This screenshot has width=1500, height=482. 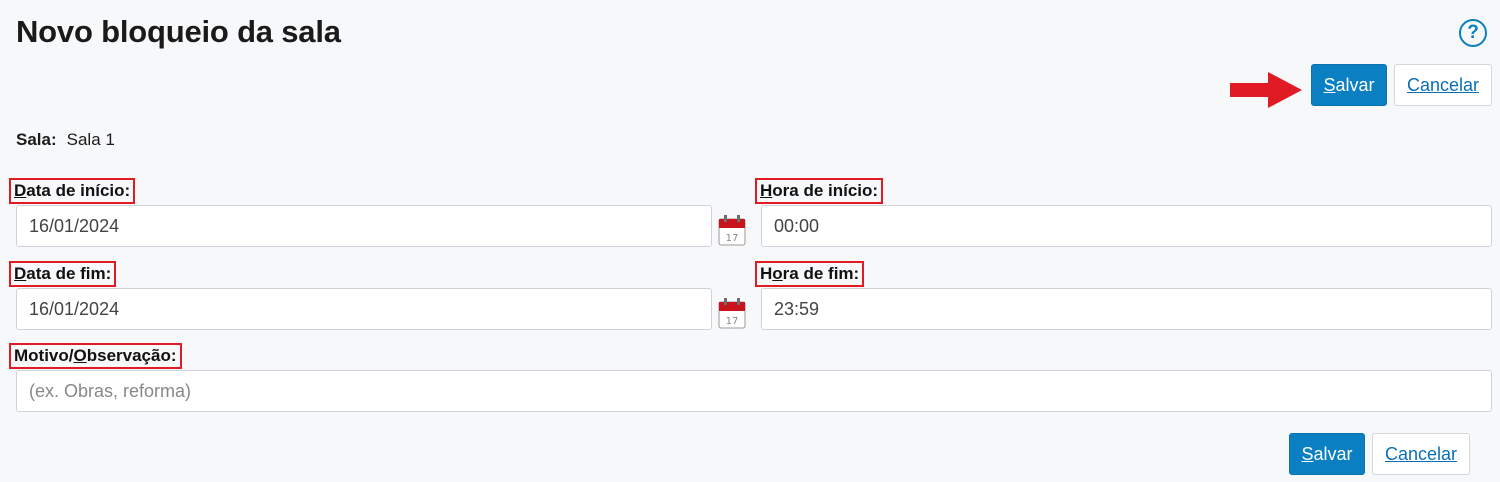 I want to click on motivo-input: (ex. Obras, reforma), so click(x=754, y=391).